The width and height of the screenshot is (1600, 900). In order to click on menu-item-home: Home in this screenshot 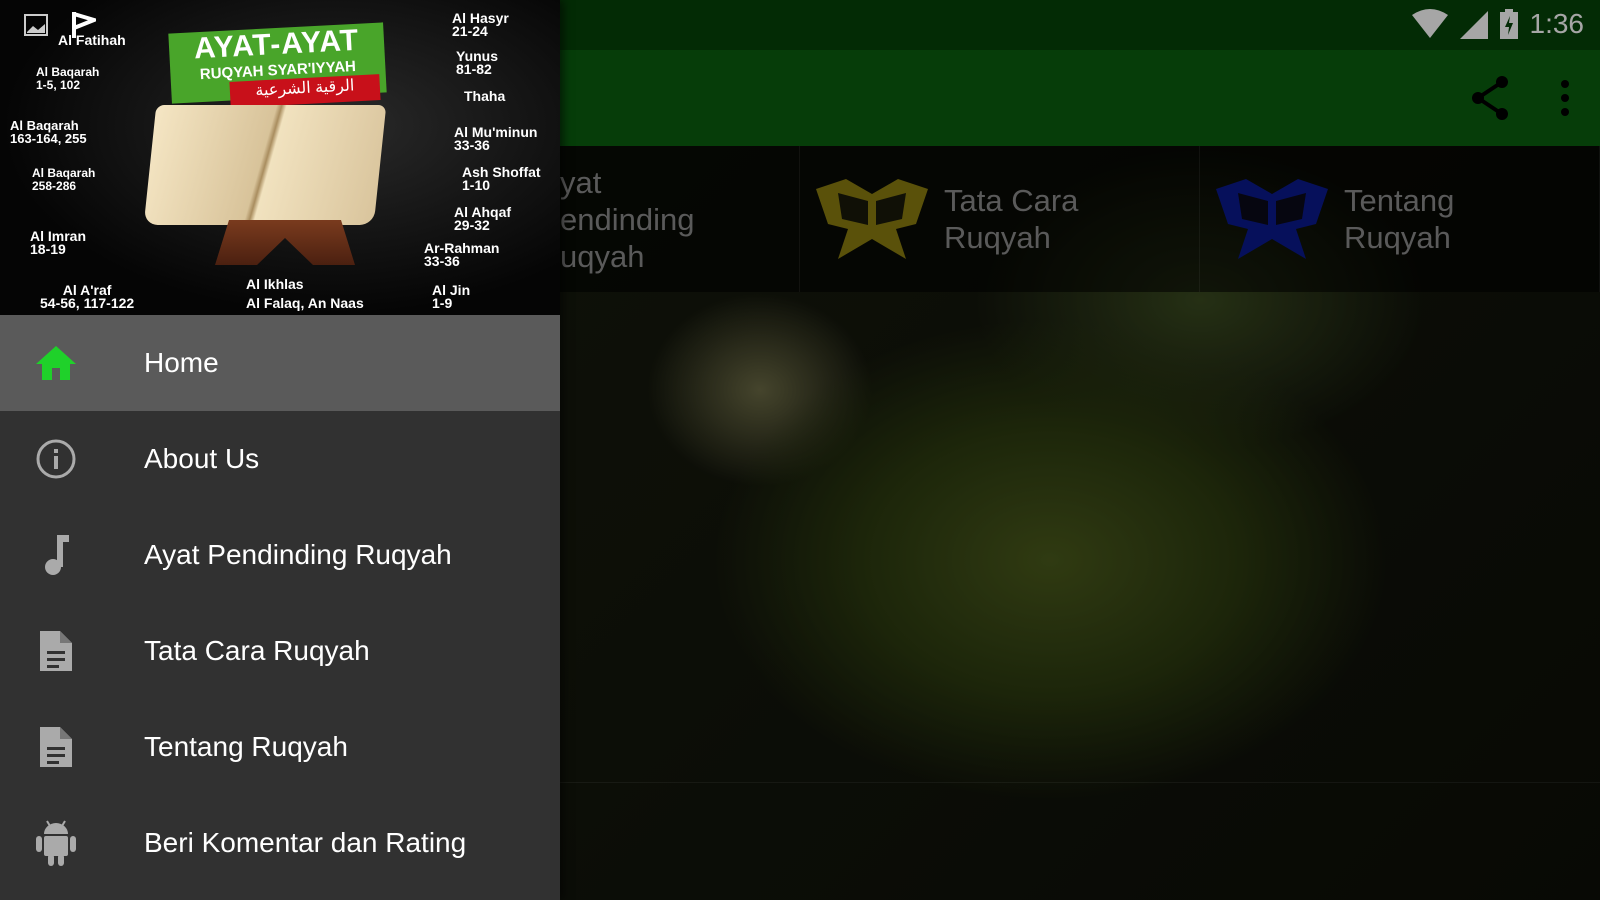, I will do `click(280, 363)`.